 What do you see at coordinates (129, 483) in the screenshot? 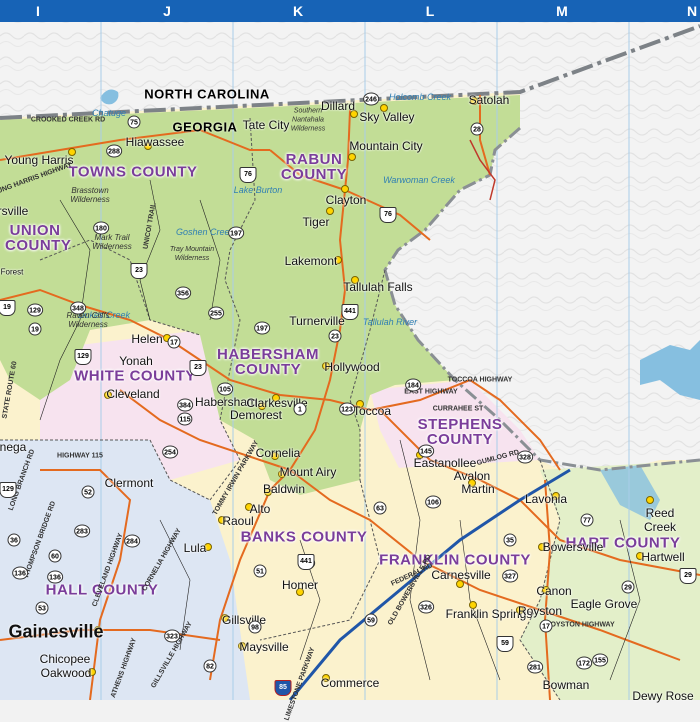
I see `city-label: Clermont` at bounding box center [129, 483].